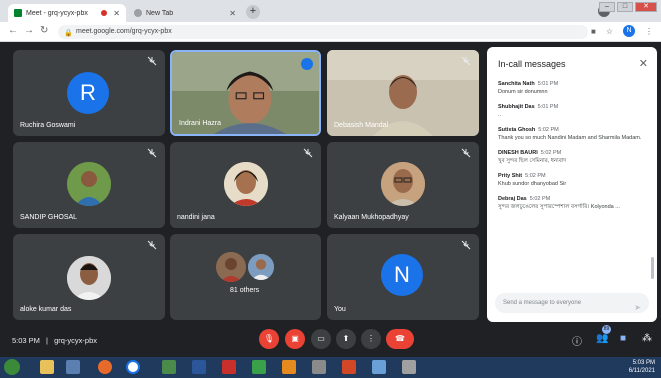 The width and height of the screenshot is (661, 378). I want to click on camera-toggle-button: ▣, so click(295, 339).